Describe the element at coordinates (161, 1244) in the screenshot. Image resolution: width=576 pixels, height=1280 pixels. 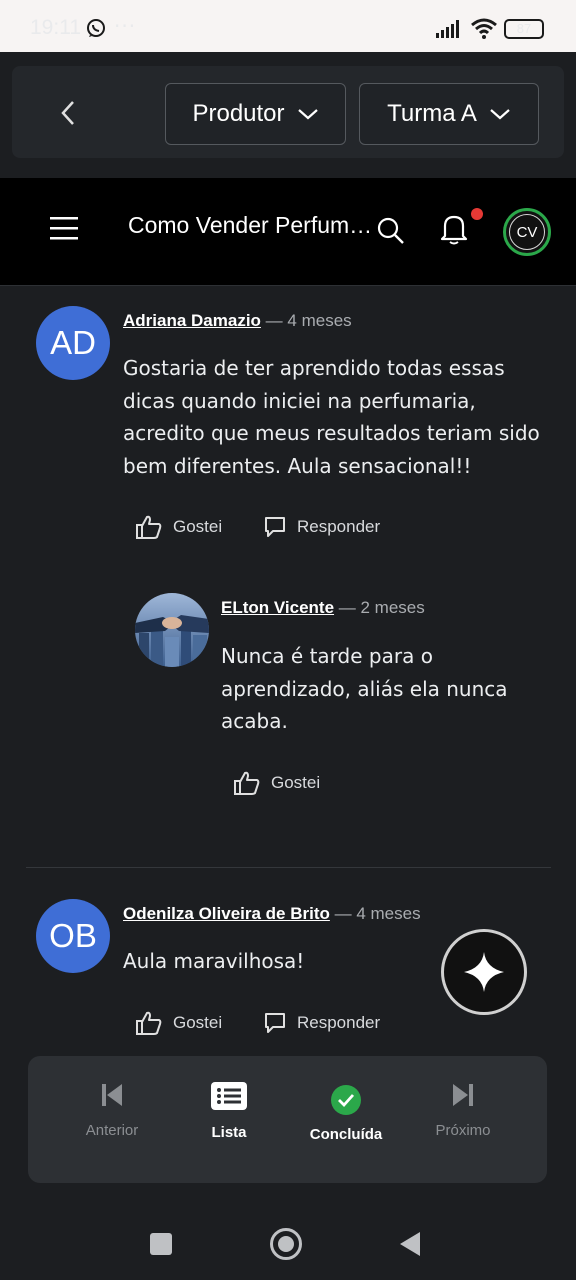
I see `recents-icon` at that location.